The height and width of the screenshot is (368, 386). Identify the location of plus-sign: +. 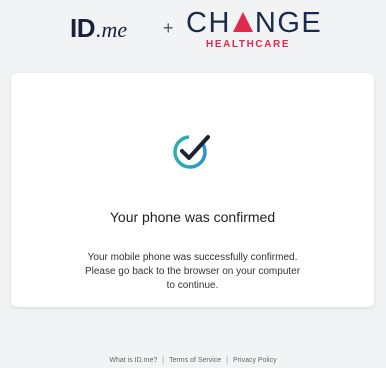
(168, 28).